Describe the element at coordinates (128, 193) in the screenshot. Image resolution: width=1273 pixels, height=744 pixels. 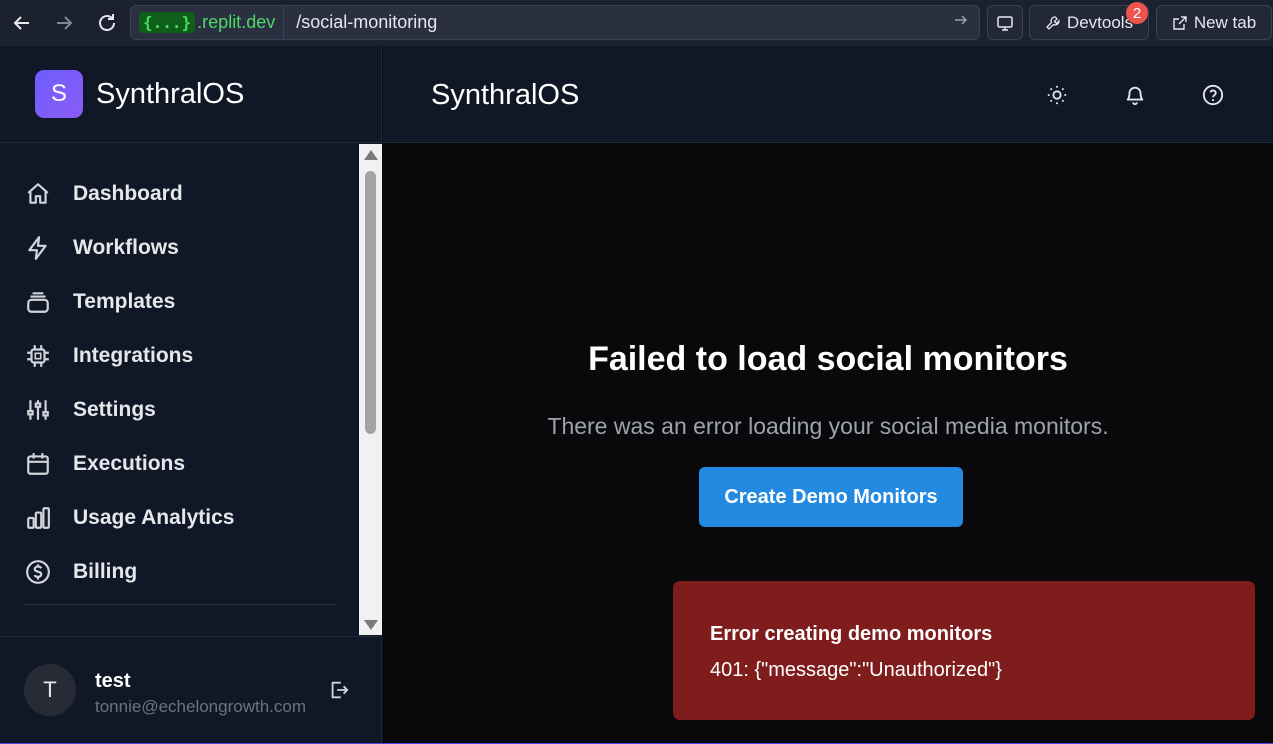
I see `sidebar-item-label: Dashboard` at that location.